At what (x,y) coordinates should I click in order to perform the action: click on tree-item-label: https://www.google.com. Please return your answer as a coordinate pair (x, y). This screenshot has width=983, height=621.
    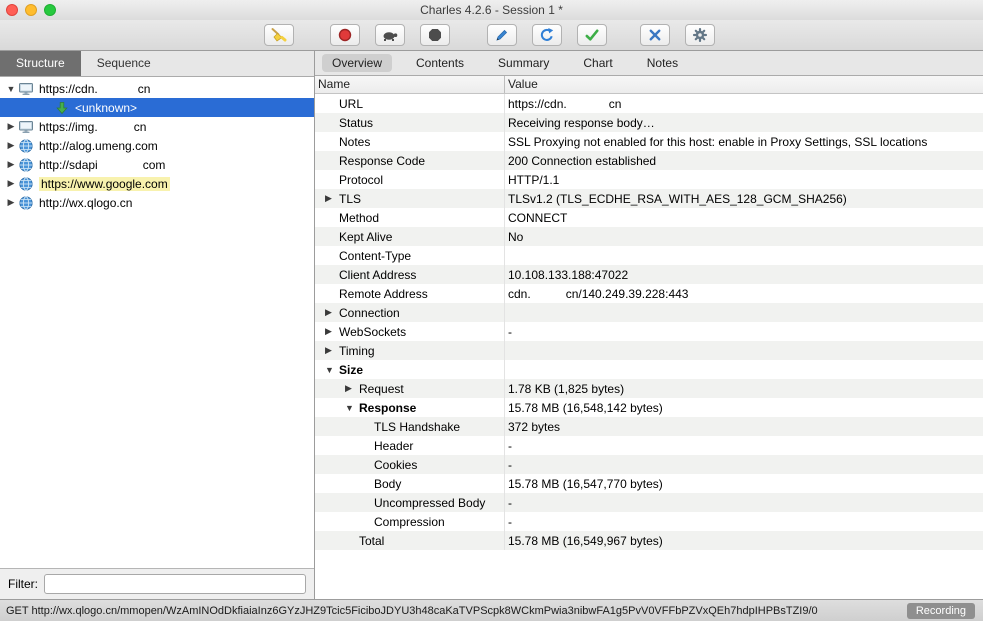
    Looking at the image, I should click on (104, 183).